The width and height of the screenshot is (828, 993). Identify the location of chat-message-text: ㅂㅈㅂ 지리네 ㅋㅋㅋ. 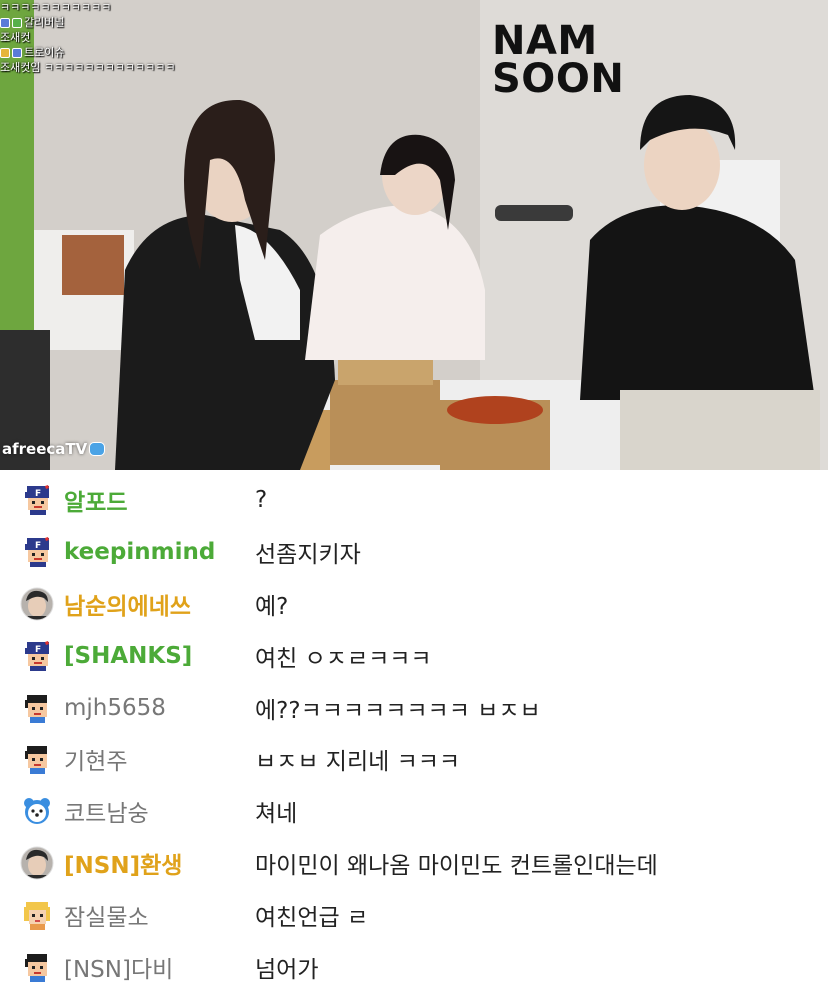
(358, 762).